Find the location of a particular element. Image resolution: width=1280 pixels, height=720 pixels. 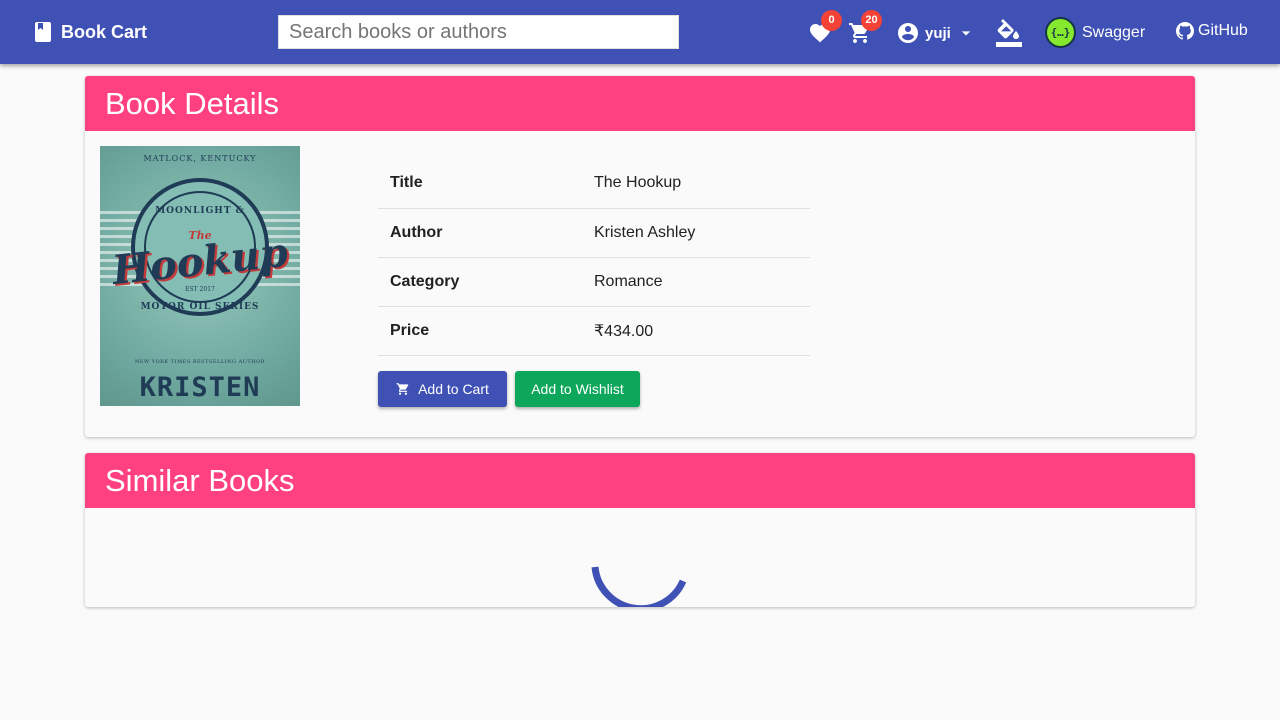

cover-location-text: MATLOCK, KENTUCKY is located at coordinates (200, 158).